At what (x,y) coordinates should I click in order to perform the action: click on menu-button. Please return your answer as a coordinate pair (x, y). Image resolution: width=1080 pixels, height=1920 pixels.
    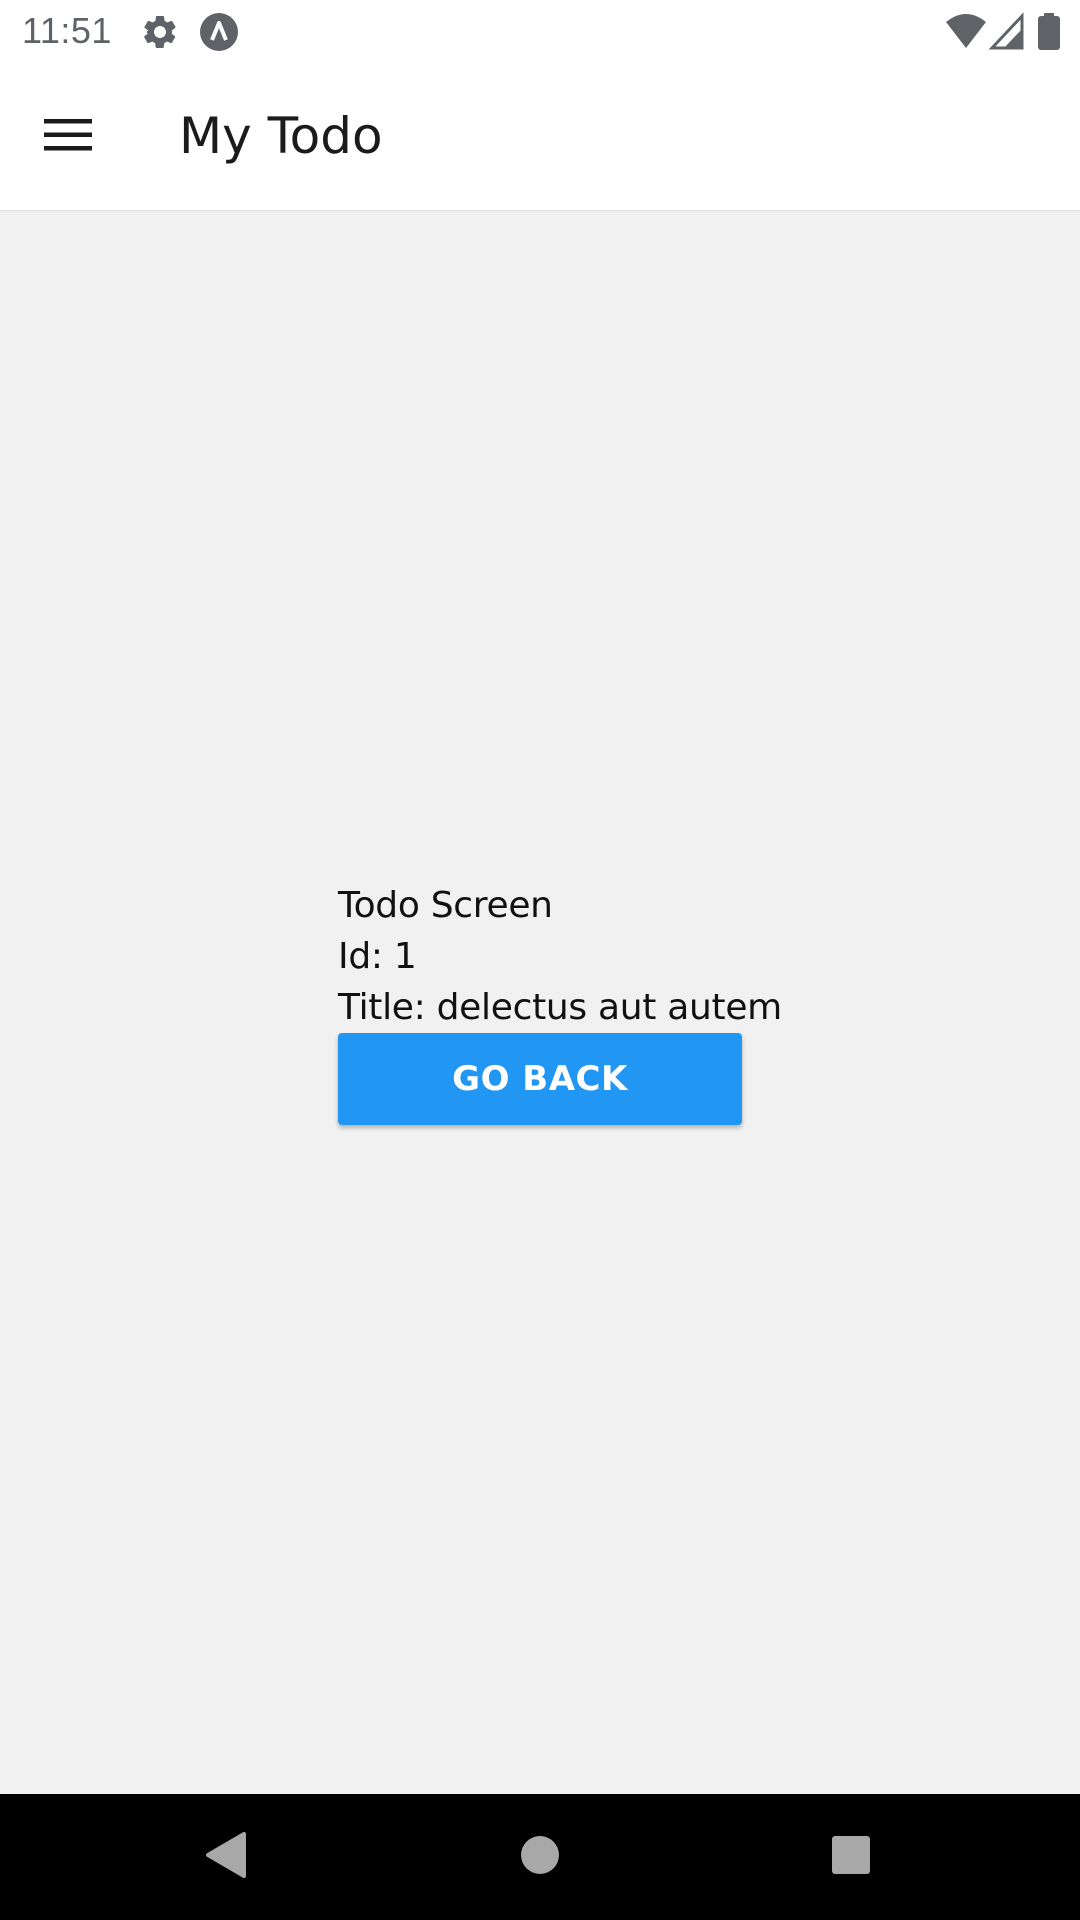
    Looking at the image, I should click on (68, 137).